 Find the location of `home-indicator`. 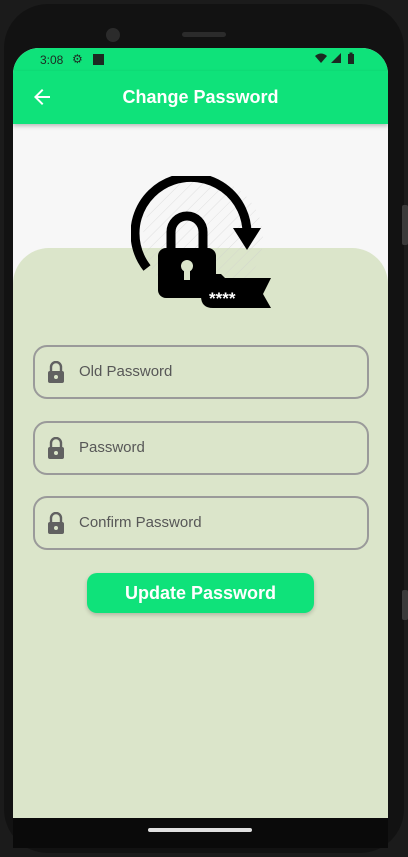

home-indicator is located at coordinates (200, 830).